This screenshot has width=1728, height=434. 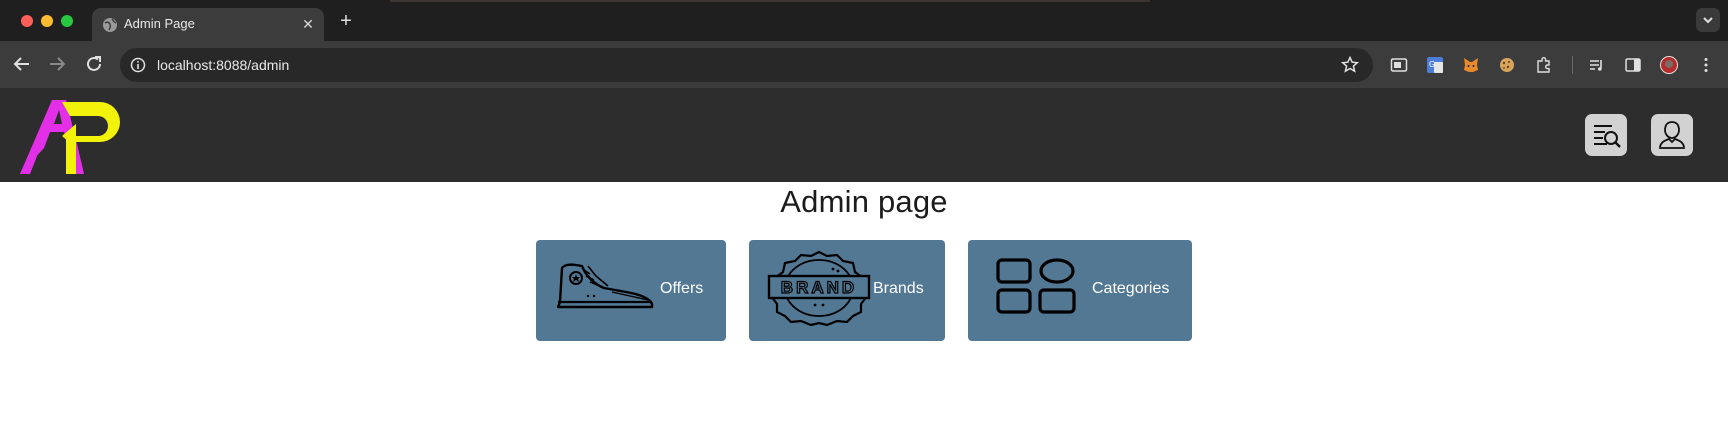 I want to click on browser-toolbar: localhost:8088/admin G, so click(x=864, y=64).